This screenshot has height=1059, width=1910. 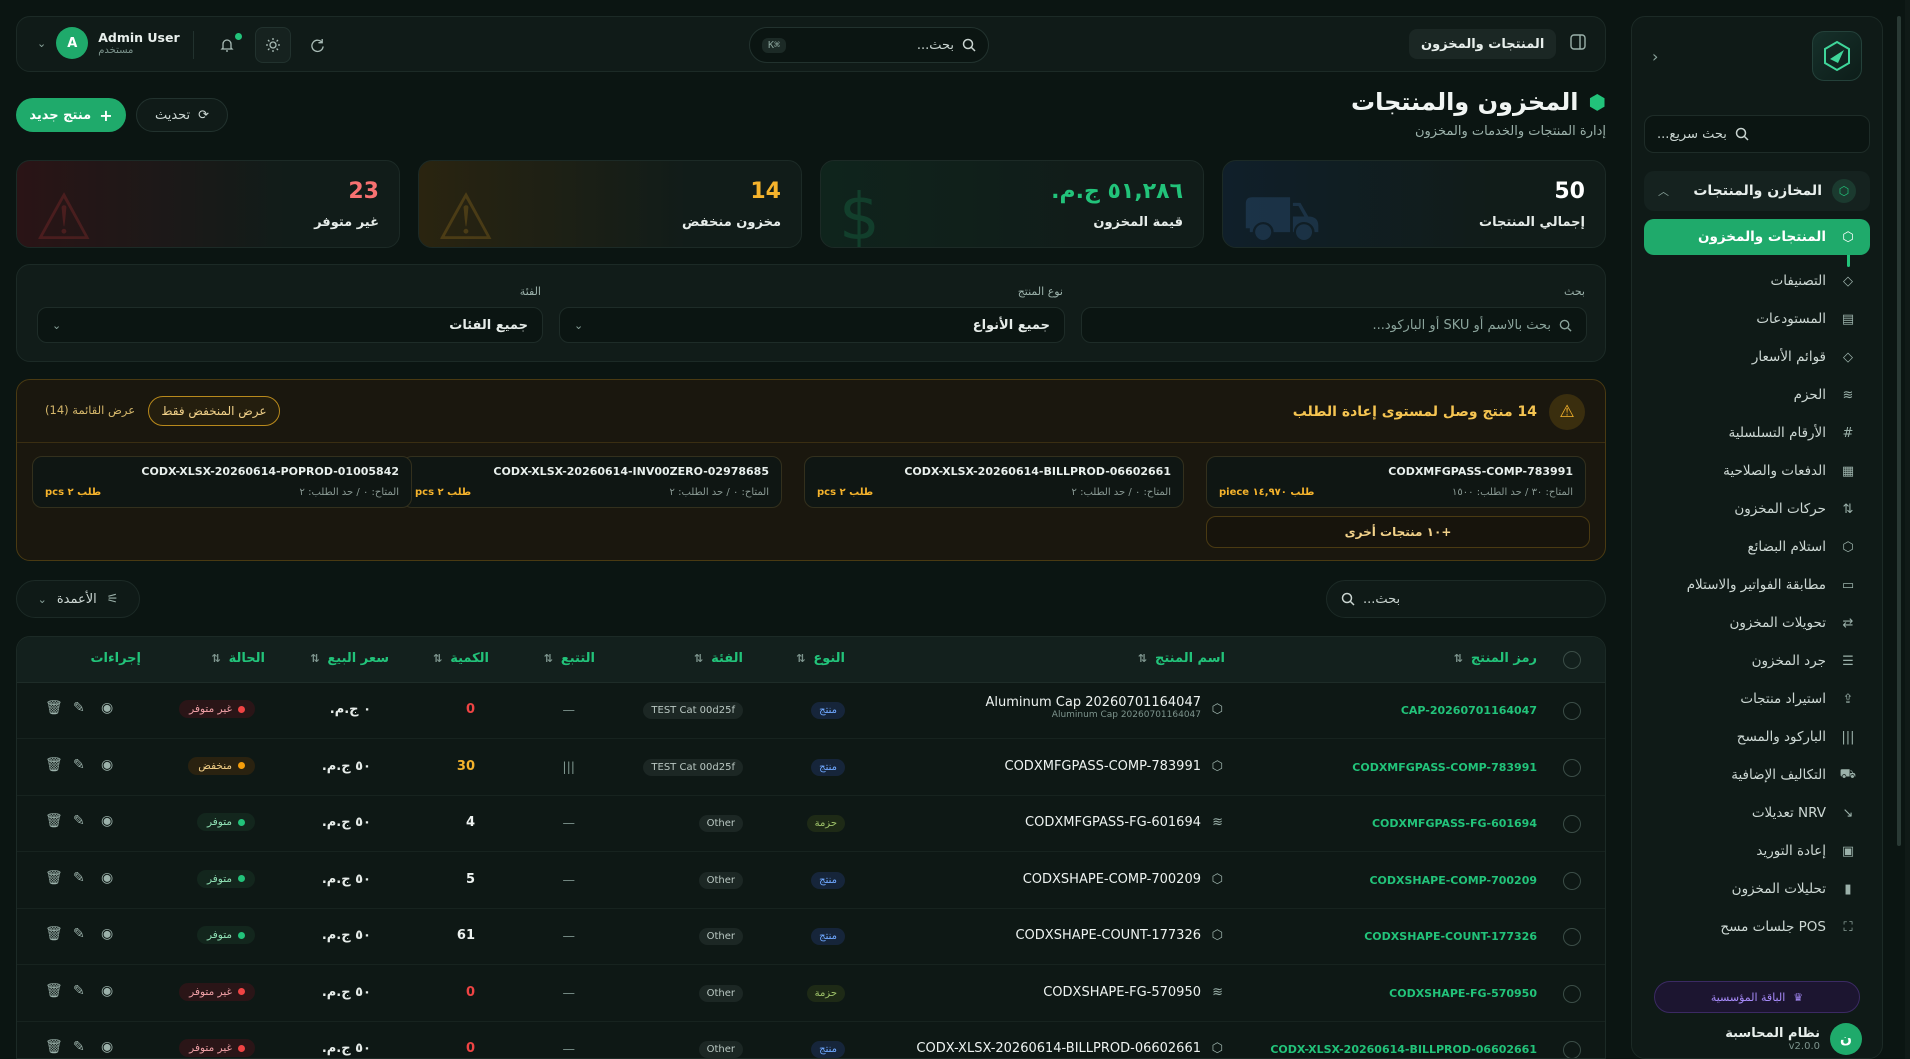 I want to click on sidebar-item: ▮ تحليلات المخزون, so click(x=1757, y=889).